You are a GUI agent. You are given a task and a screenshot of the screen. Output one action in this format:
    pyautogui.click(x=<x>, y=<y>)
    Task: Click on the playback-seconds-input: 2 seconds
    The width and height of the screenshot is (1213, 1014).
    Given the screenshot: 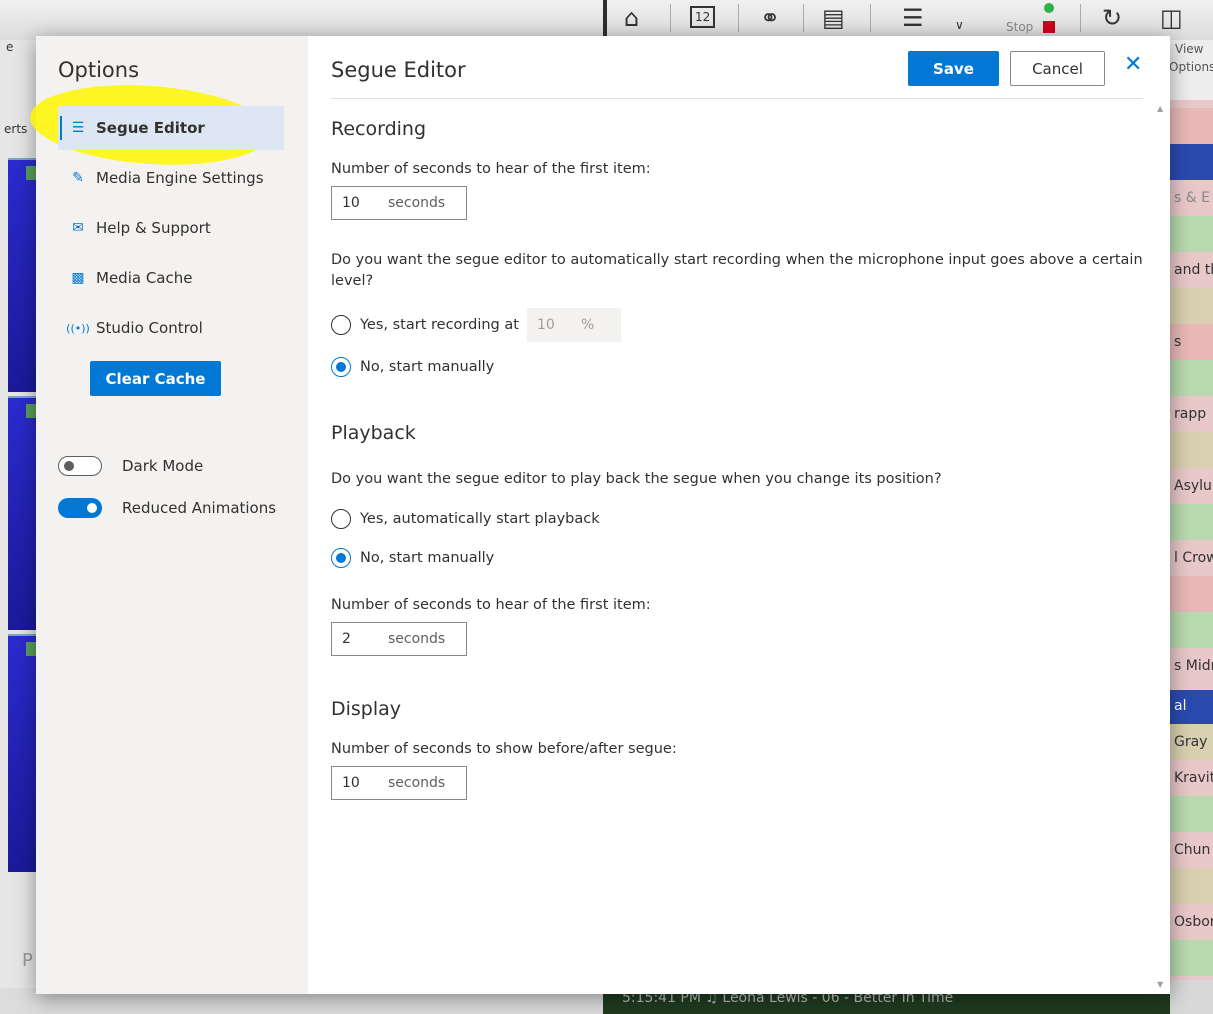 What is the action you would take?
    pyautogui.click(x=399, y=639)
    